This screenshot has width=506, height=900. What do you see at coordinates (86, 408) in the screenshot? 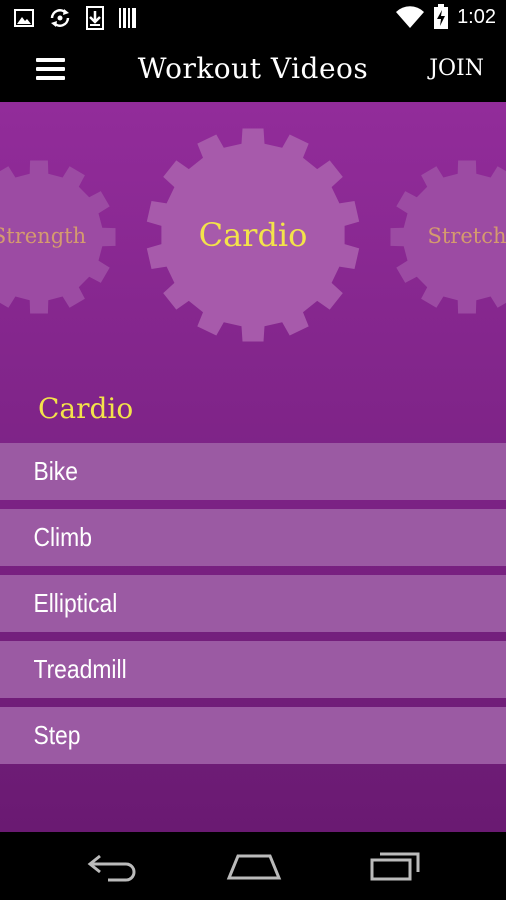
I see `section-title: Cardio` at bounding box center [86, 408].